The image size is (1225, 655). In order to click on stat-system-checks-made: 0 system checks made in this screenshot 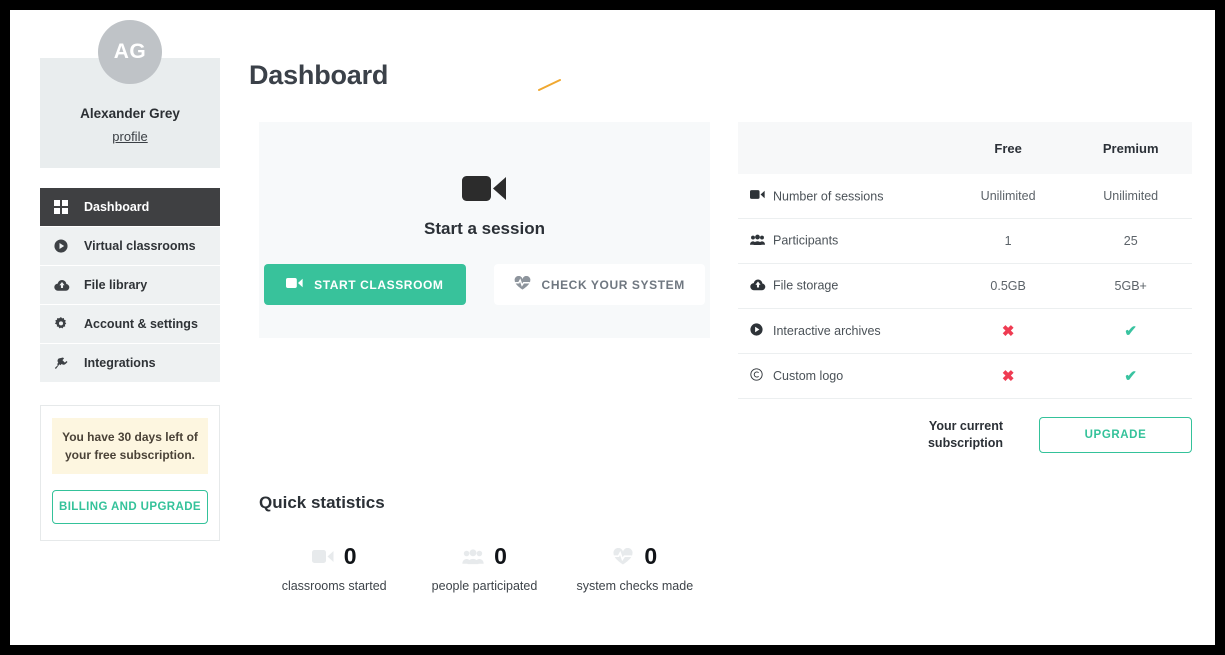, I will do `click(635, 568)`.